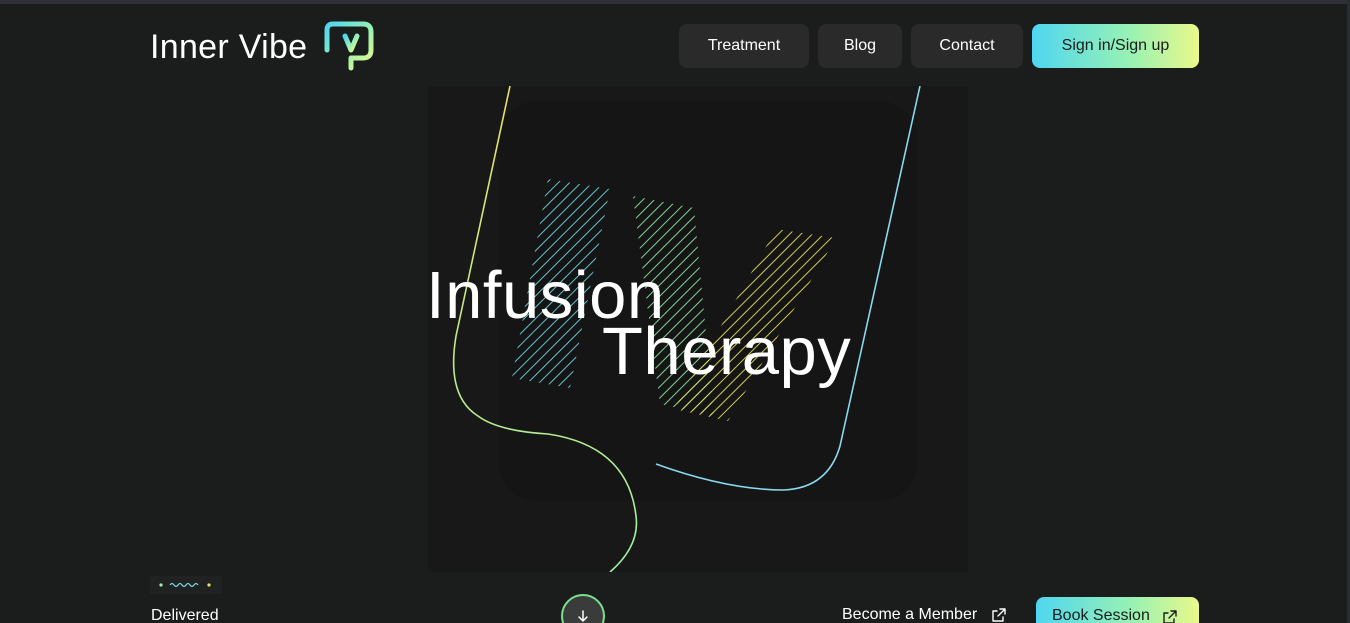 This screenshot has height=623, width=1350. Describe the element at coordinates (744, 46) in the screenshot. I see `nav-treatment-button: Treatment` at that location.